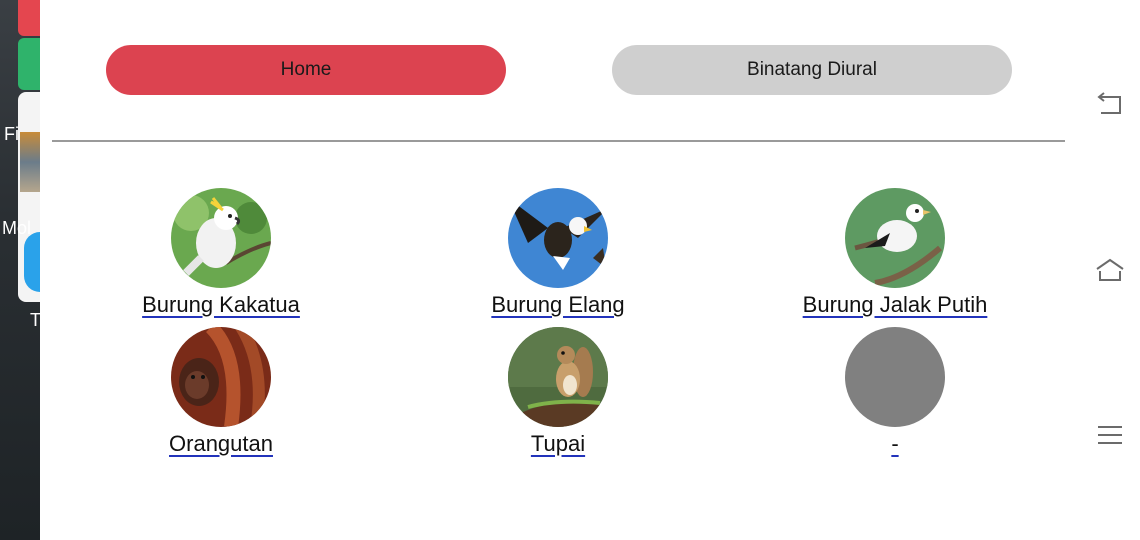  What do you see at coordinates (1110, 435) in the screenshot?
I see `menu-icon` at bounding box center [1110, 435].